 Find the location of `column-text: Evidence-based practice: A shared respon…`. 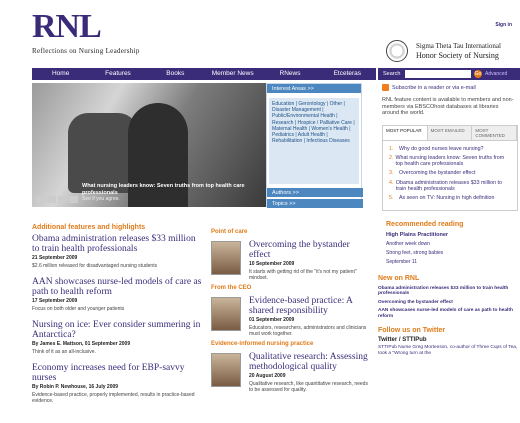

column-text: Evidence-based practice: A shared respon… is located at coordinates (311, 316).